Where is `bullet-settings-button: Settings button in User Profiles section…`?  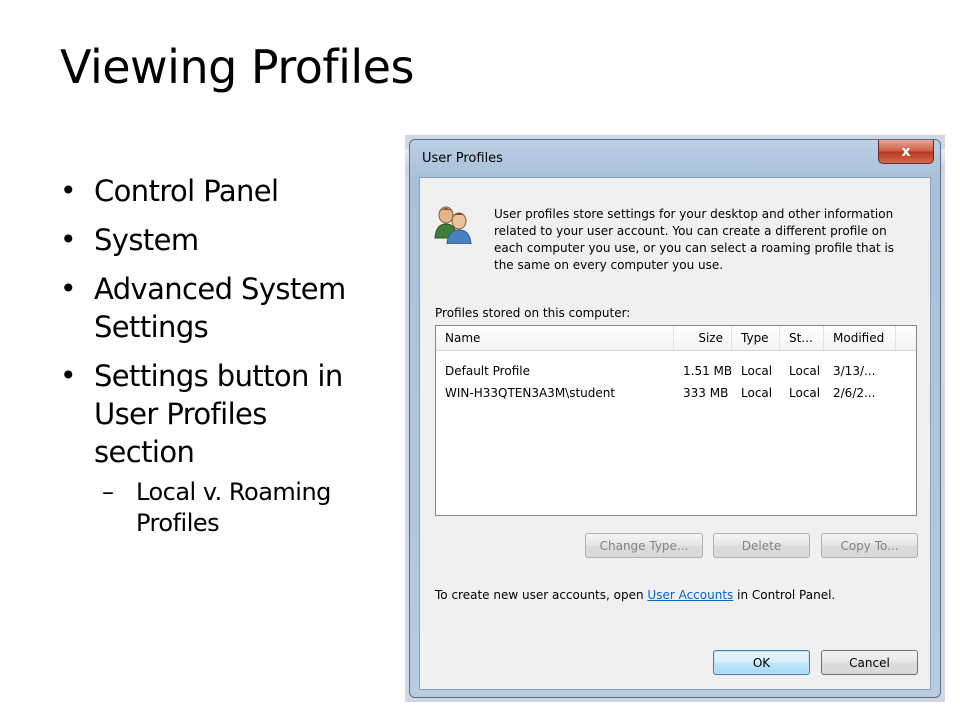
bullet-settings-button: Settings button in User Profiles section… is located at coordinates (210, 448).